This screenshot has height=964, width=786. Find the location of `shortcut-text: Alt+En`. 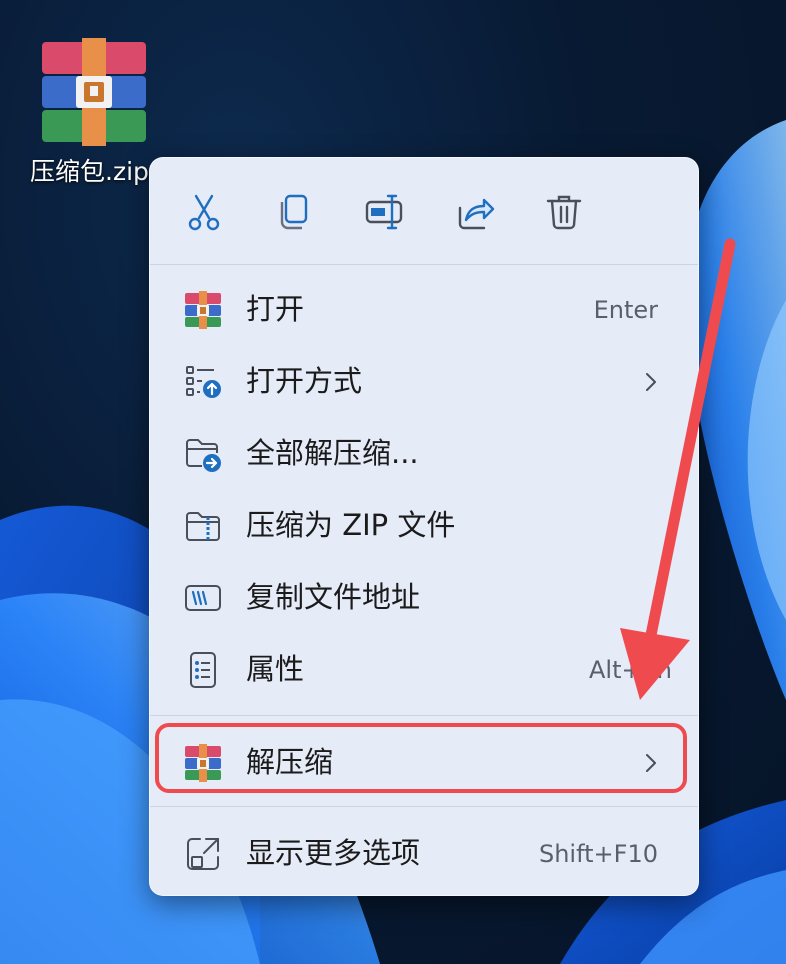

shortcut-text: Alt+En is located at coordinates (630, 670).